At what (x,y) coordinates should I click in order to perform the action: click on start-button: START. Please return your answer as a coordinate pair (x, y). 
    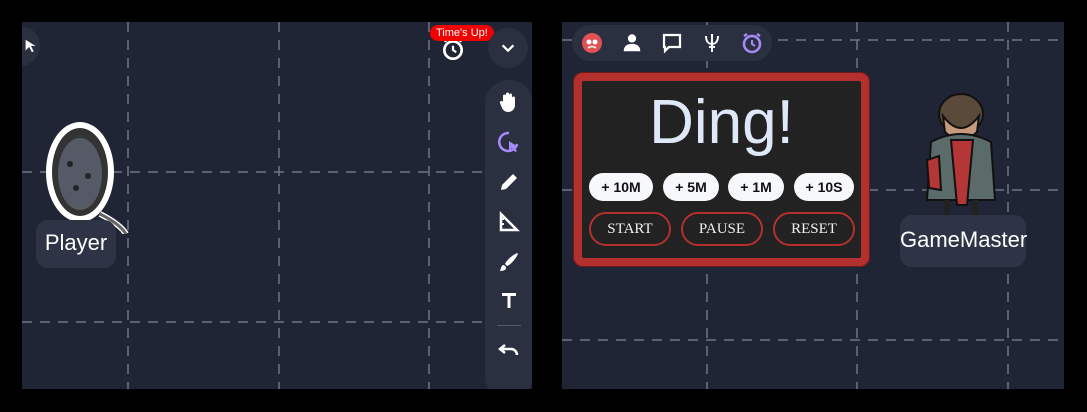
    Looking at the image, I should click on (630, 229).